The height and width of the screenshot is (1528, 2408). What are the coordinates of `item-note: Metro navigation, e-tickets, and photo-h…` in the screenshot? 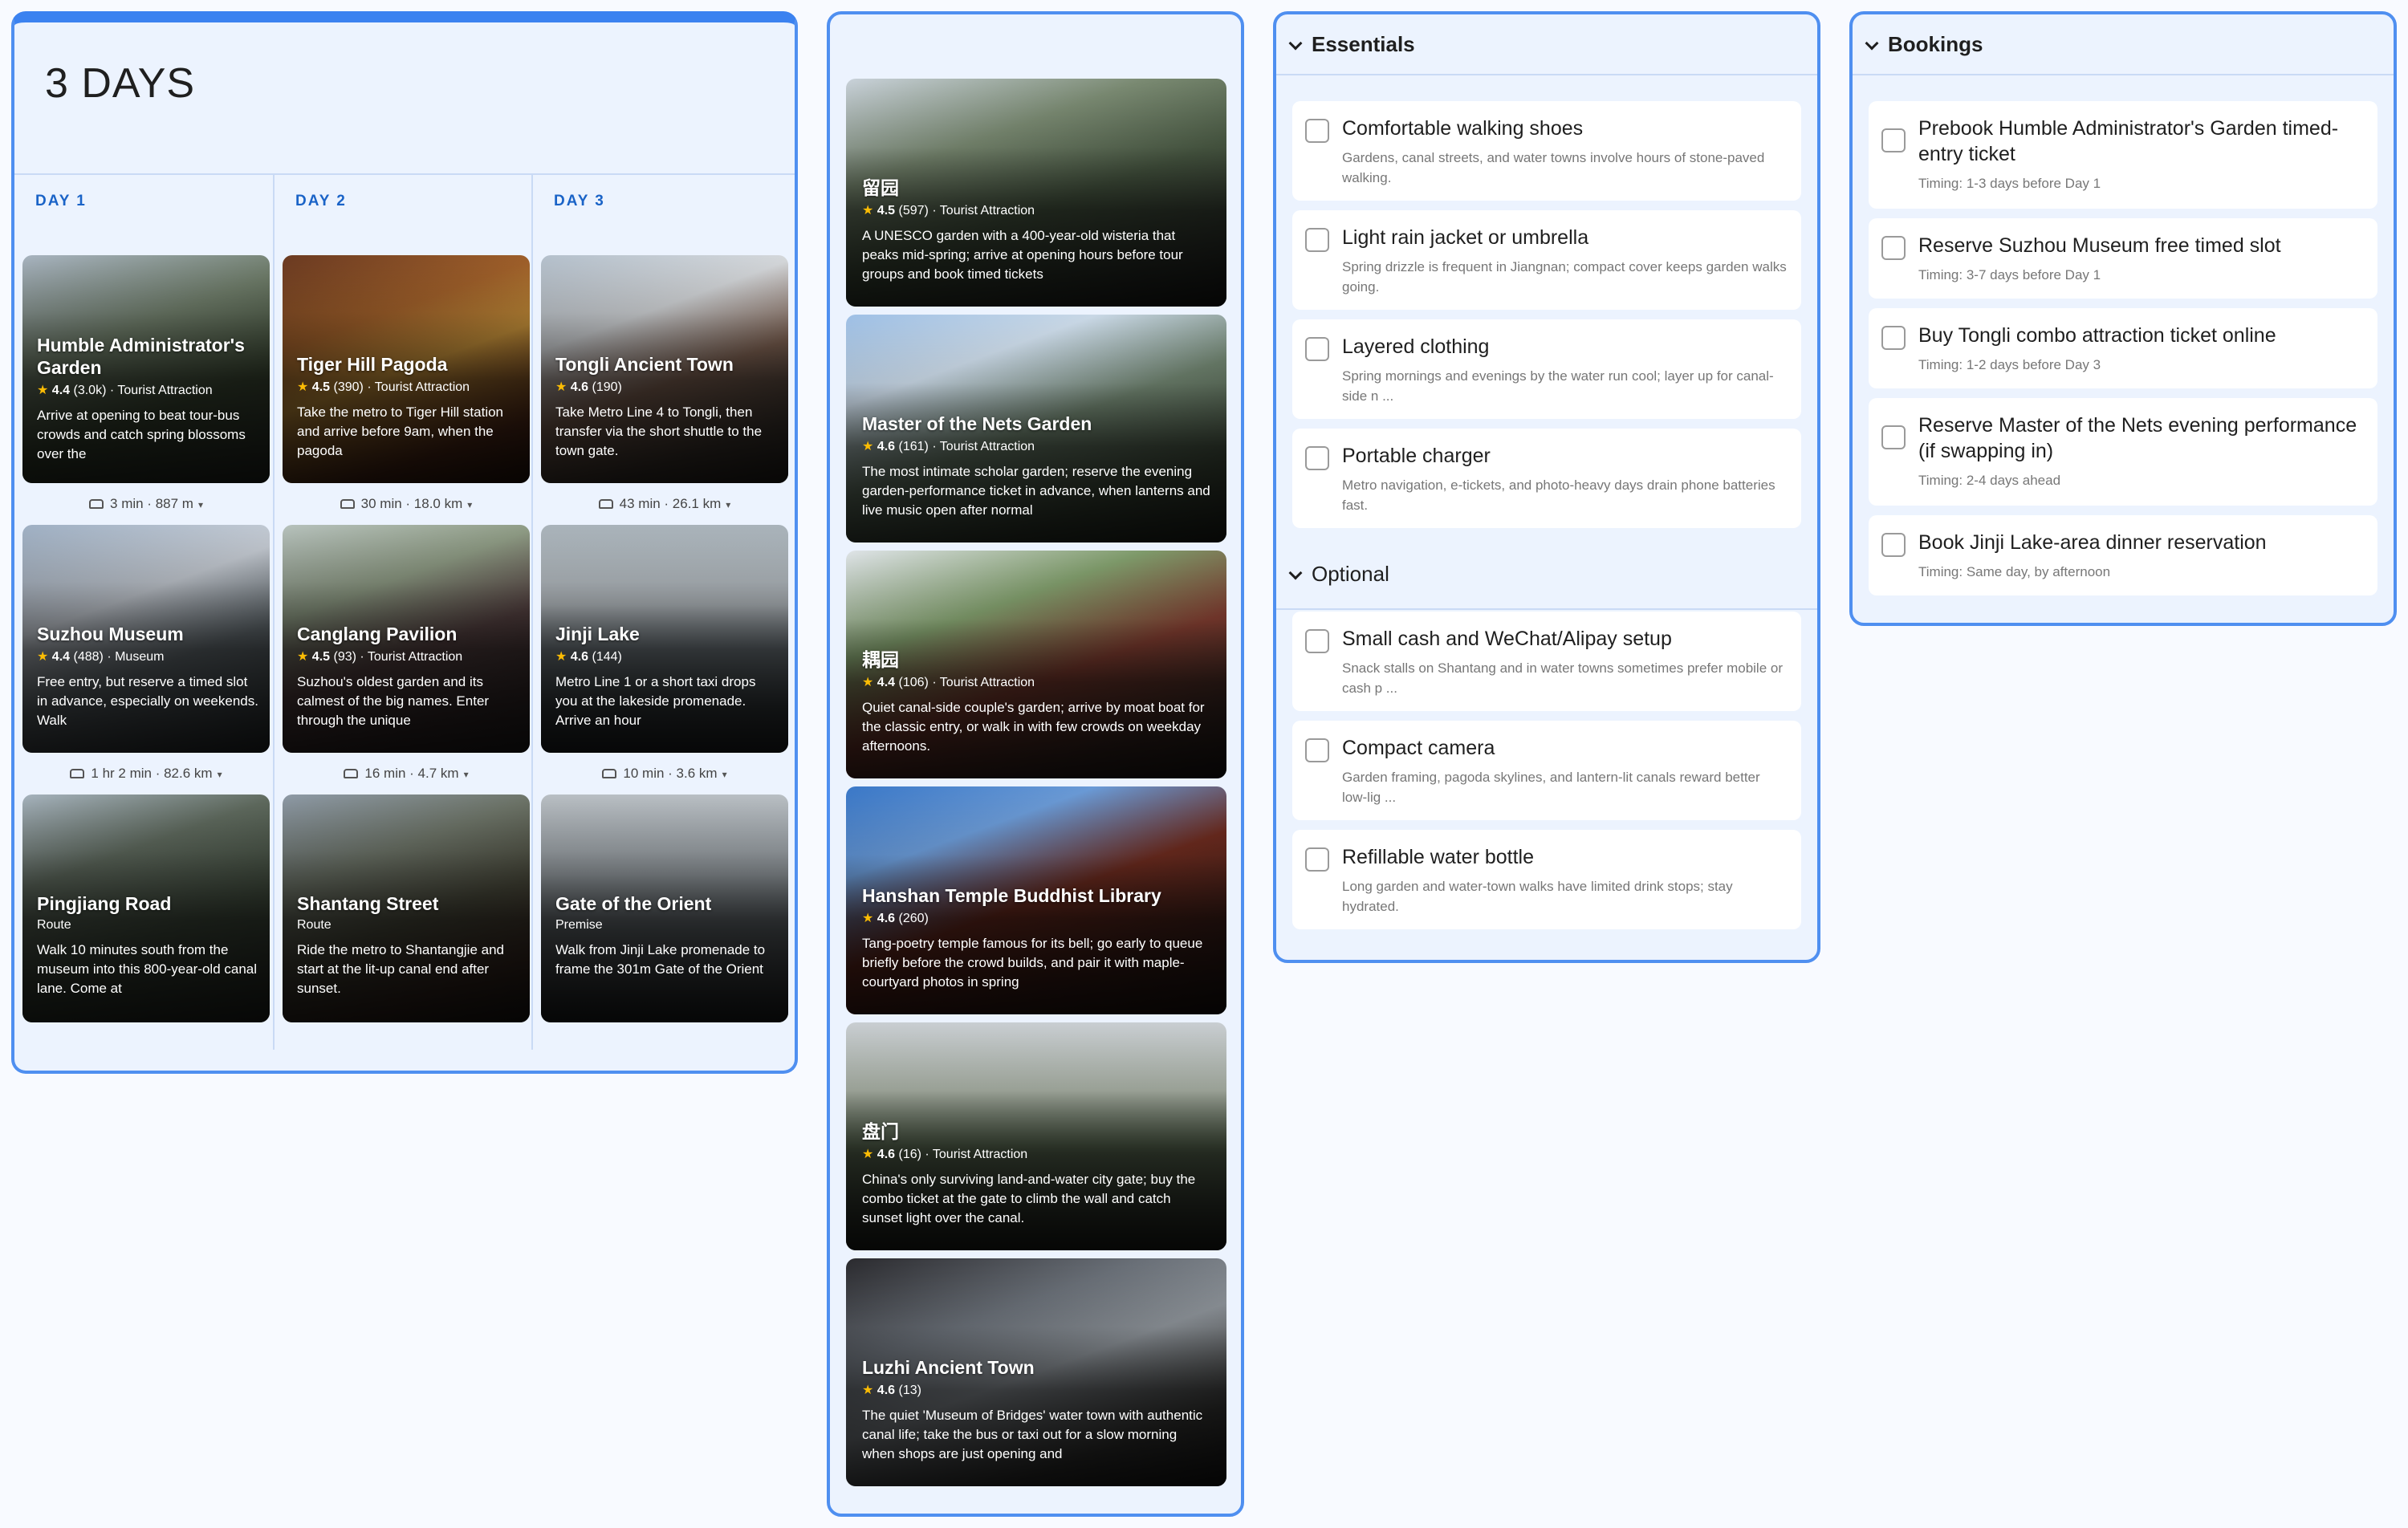 It's located at (1558, 496).